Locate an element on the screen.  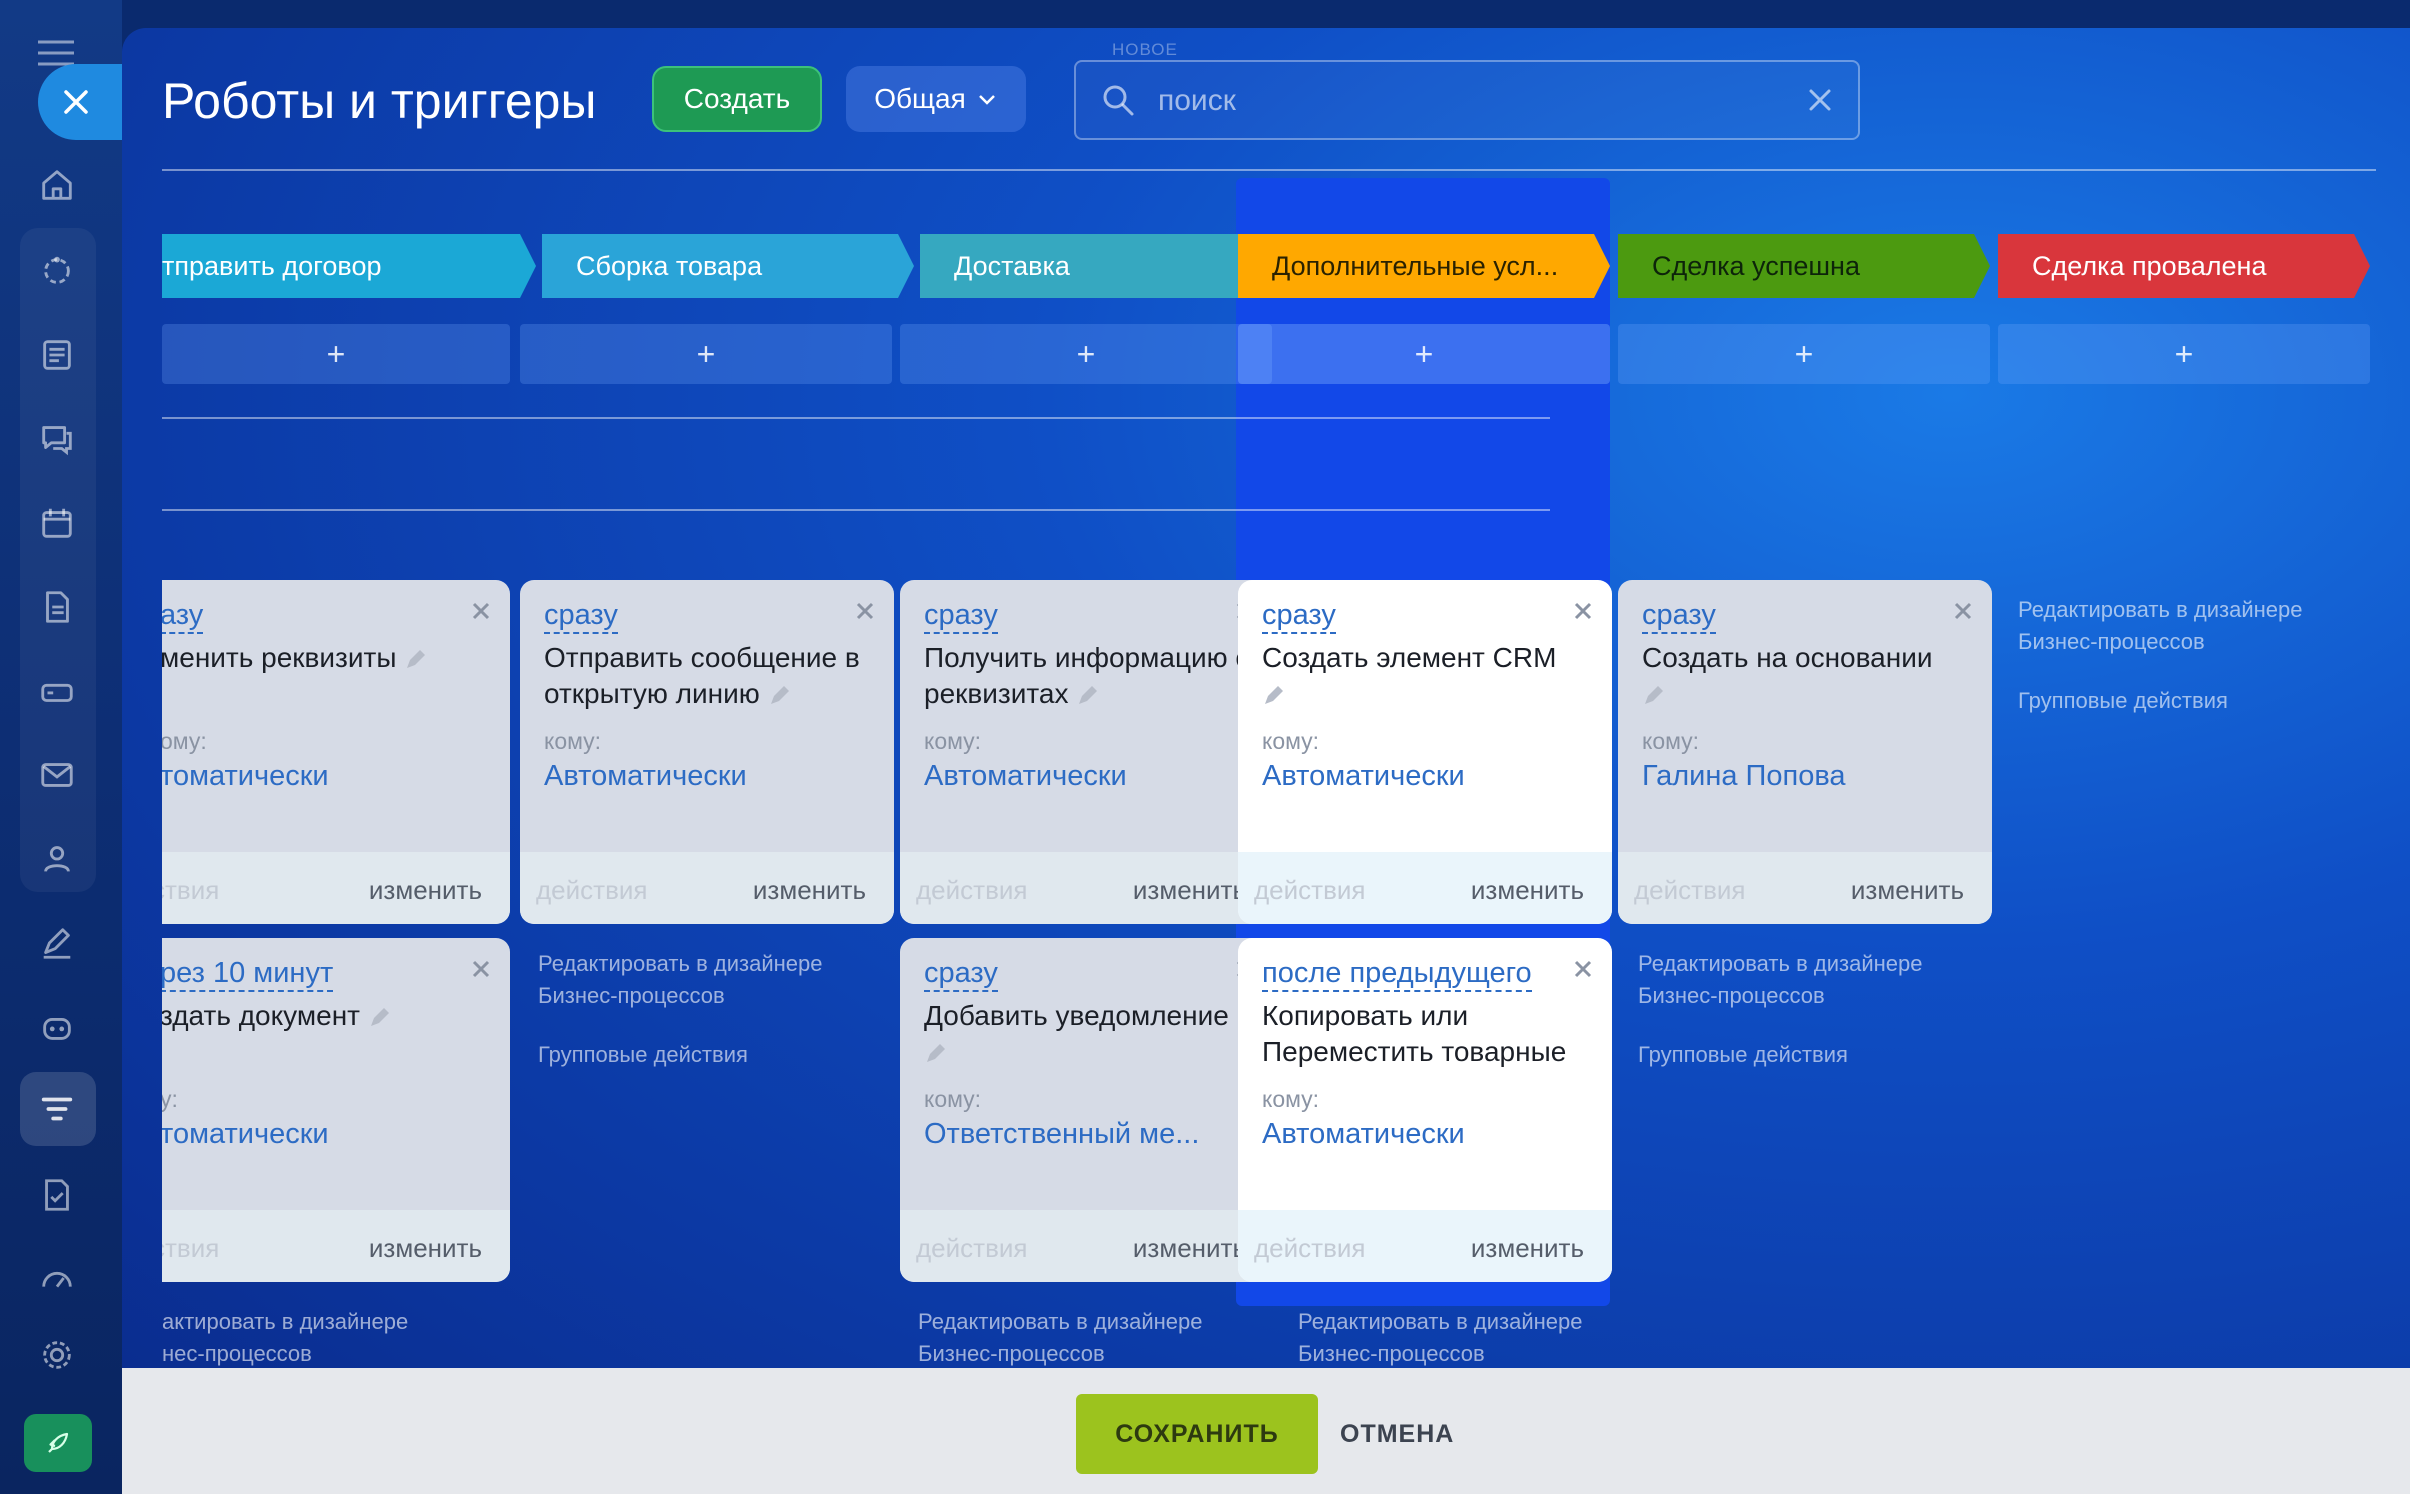
copilot-icon is located at coordinates (57, 1027).